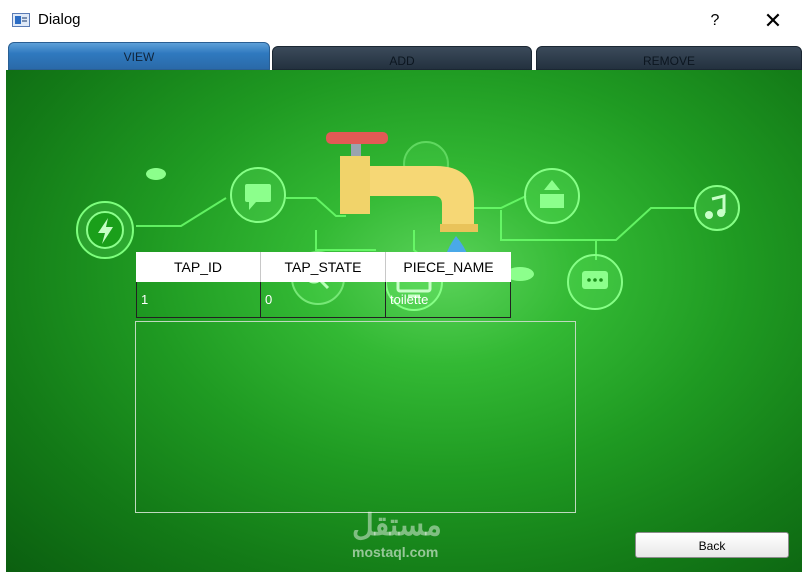 The image size is (808, 572). What do you see at coordinates (198, 267) in the screenshot?
I see `column-header-tap-id: TAP_ID` at bounding box center [198, 267].